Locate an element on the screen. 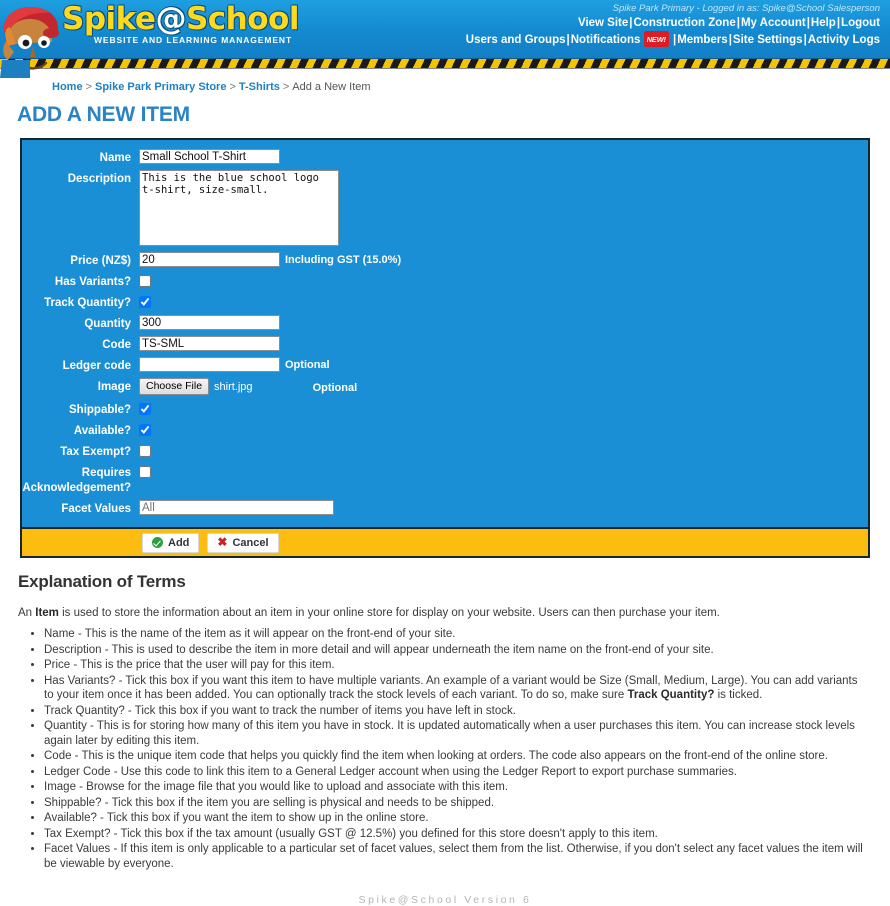 Image resolution: width=890 pixels, height=906 pixels. variants-bold-track-quantity: Track Quantity? is located at coordinates (671, 695).